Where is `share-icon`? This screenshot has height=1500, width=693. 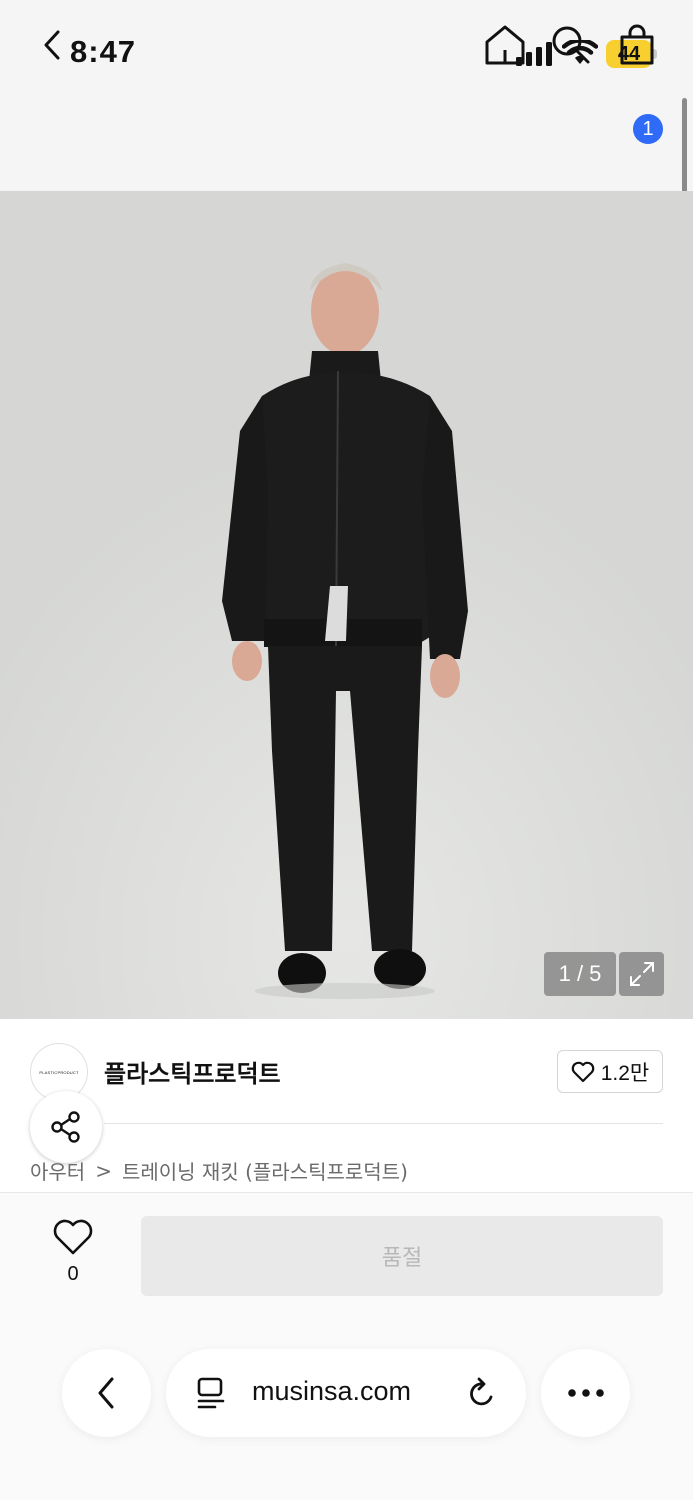
share-icon is located at coordinates (65, 1127).